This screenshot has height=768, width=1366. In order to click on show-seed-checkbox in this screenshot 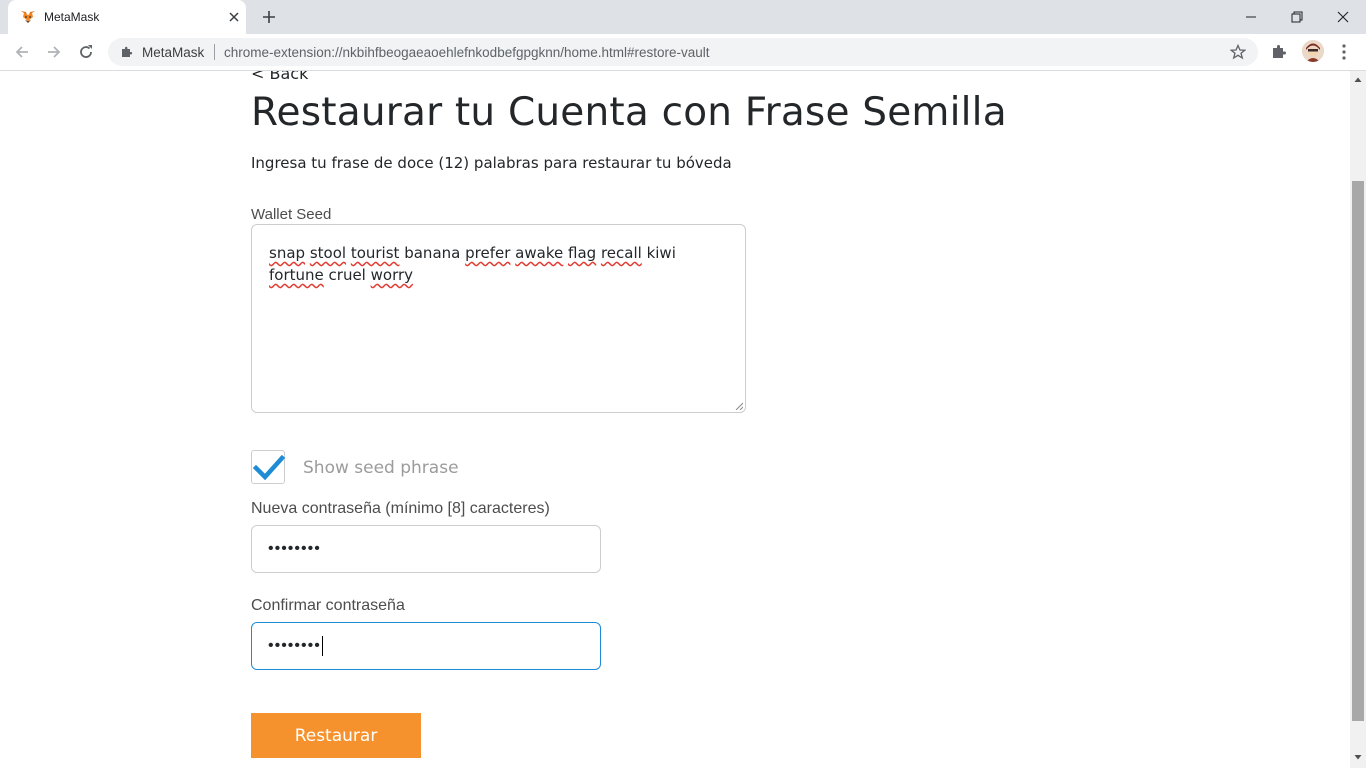, I will do `click(268, 467)`.